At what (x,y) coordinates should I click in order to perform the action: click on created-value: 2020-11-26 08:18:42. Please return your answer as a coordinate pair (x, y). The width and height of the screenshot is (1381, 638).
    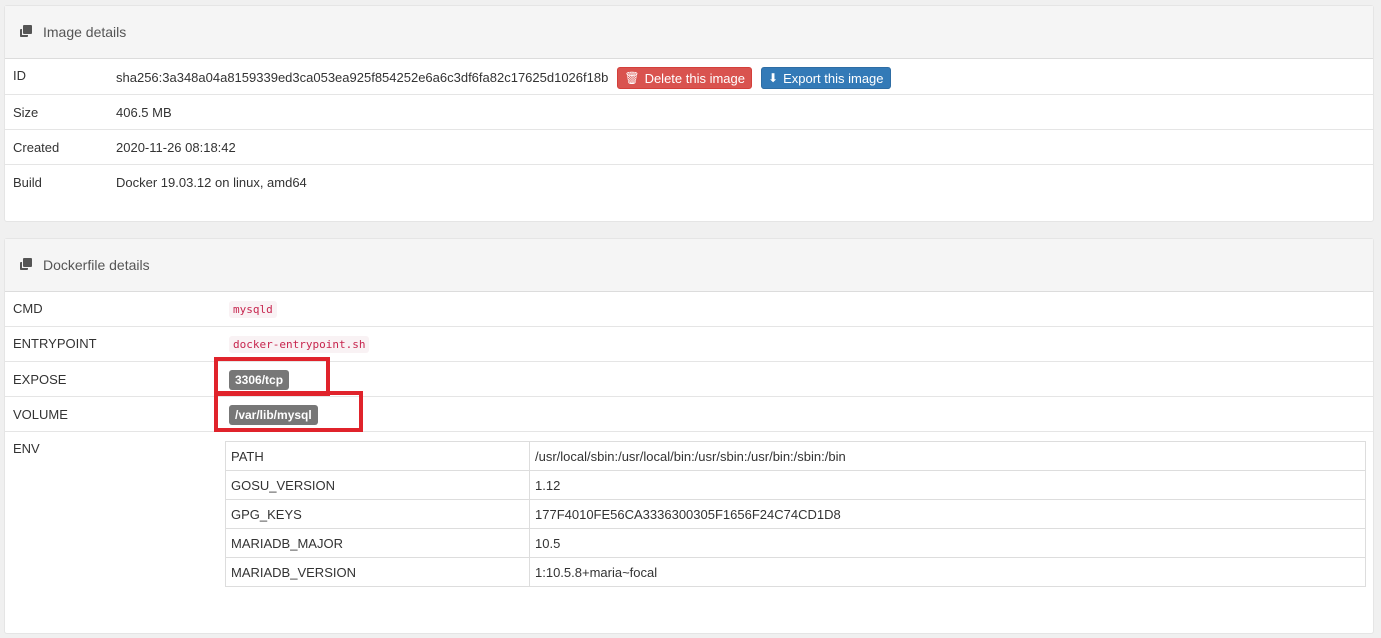
    Looking at the image, I should click on (176, 147).